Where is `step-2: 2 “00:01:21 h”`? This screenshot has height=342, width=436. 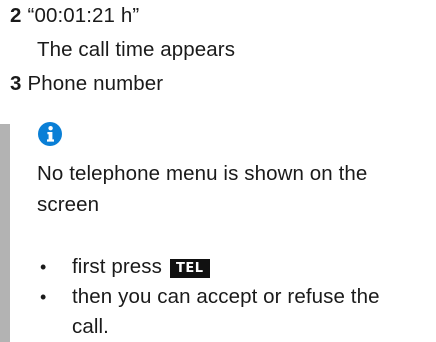
step-2: 2 “00:01:21 h” is located at coordinates (74, 16).